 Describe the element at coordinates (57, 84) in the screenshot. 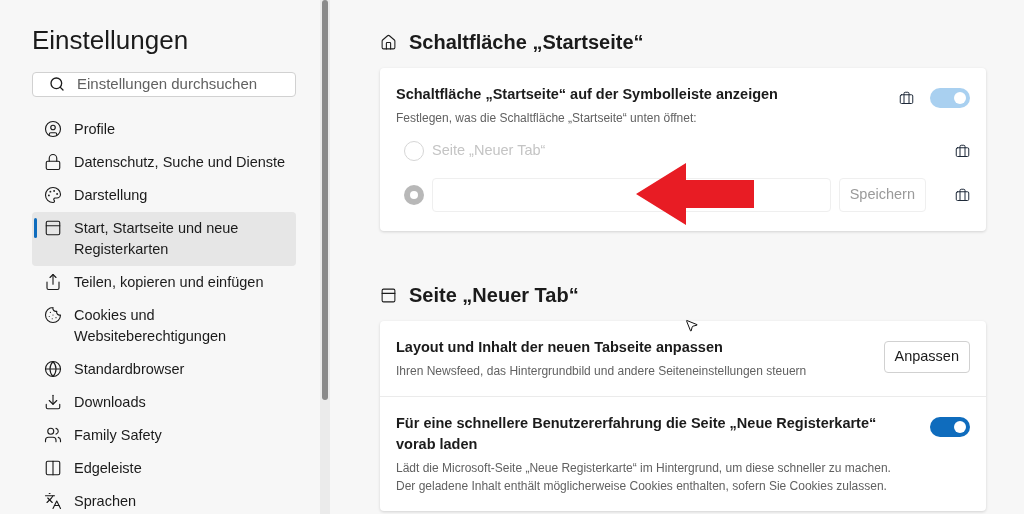

I see `search-icon` at that location.